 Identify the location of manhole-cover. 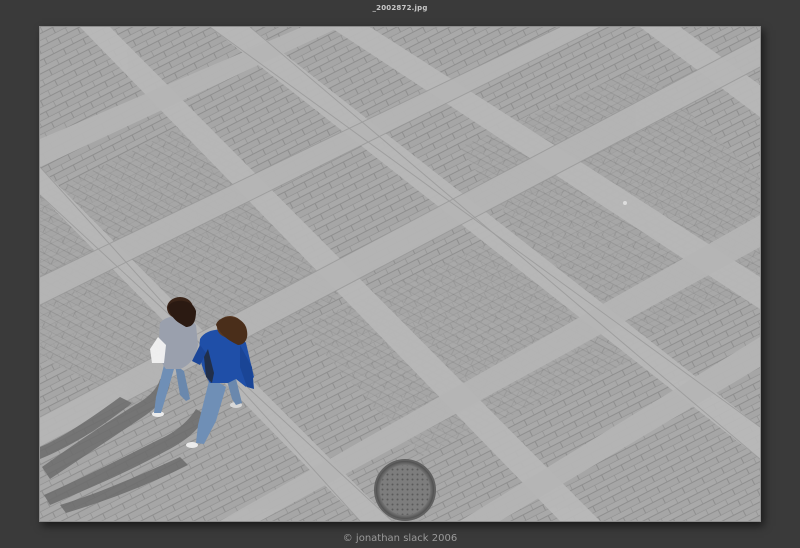
(405, 490).